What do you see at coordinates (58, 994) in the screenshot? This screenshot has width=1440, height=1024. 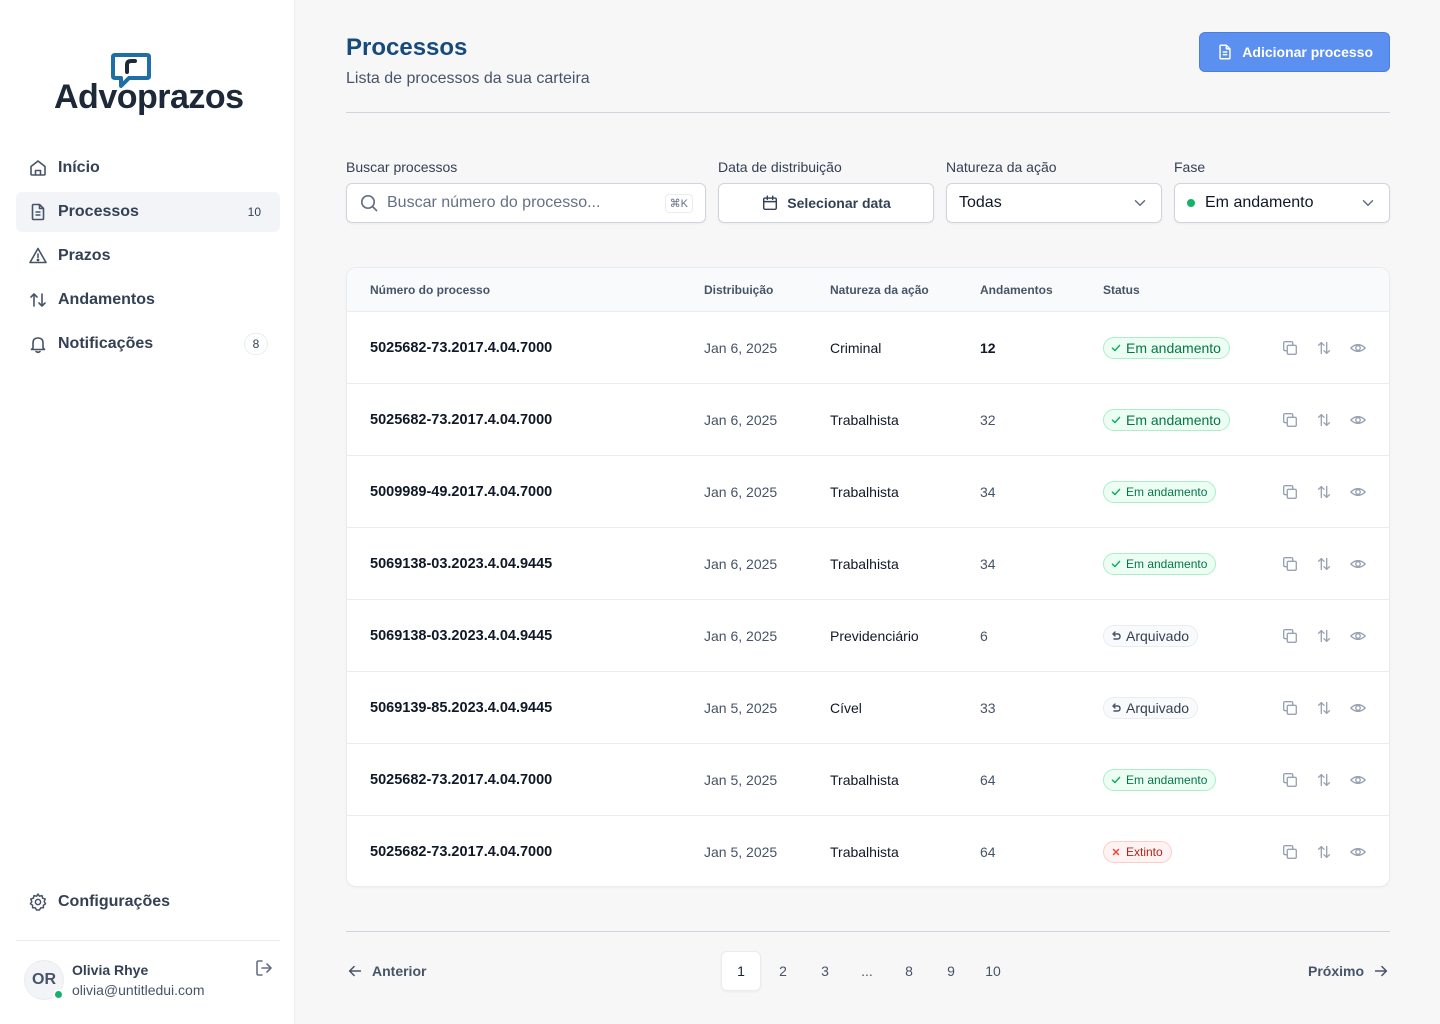 I see `online-status-dot` at bounding box center [58, 994].